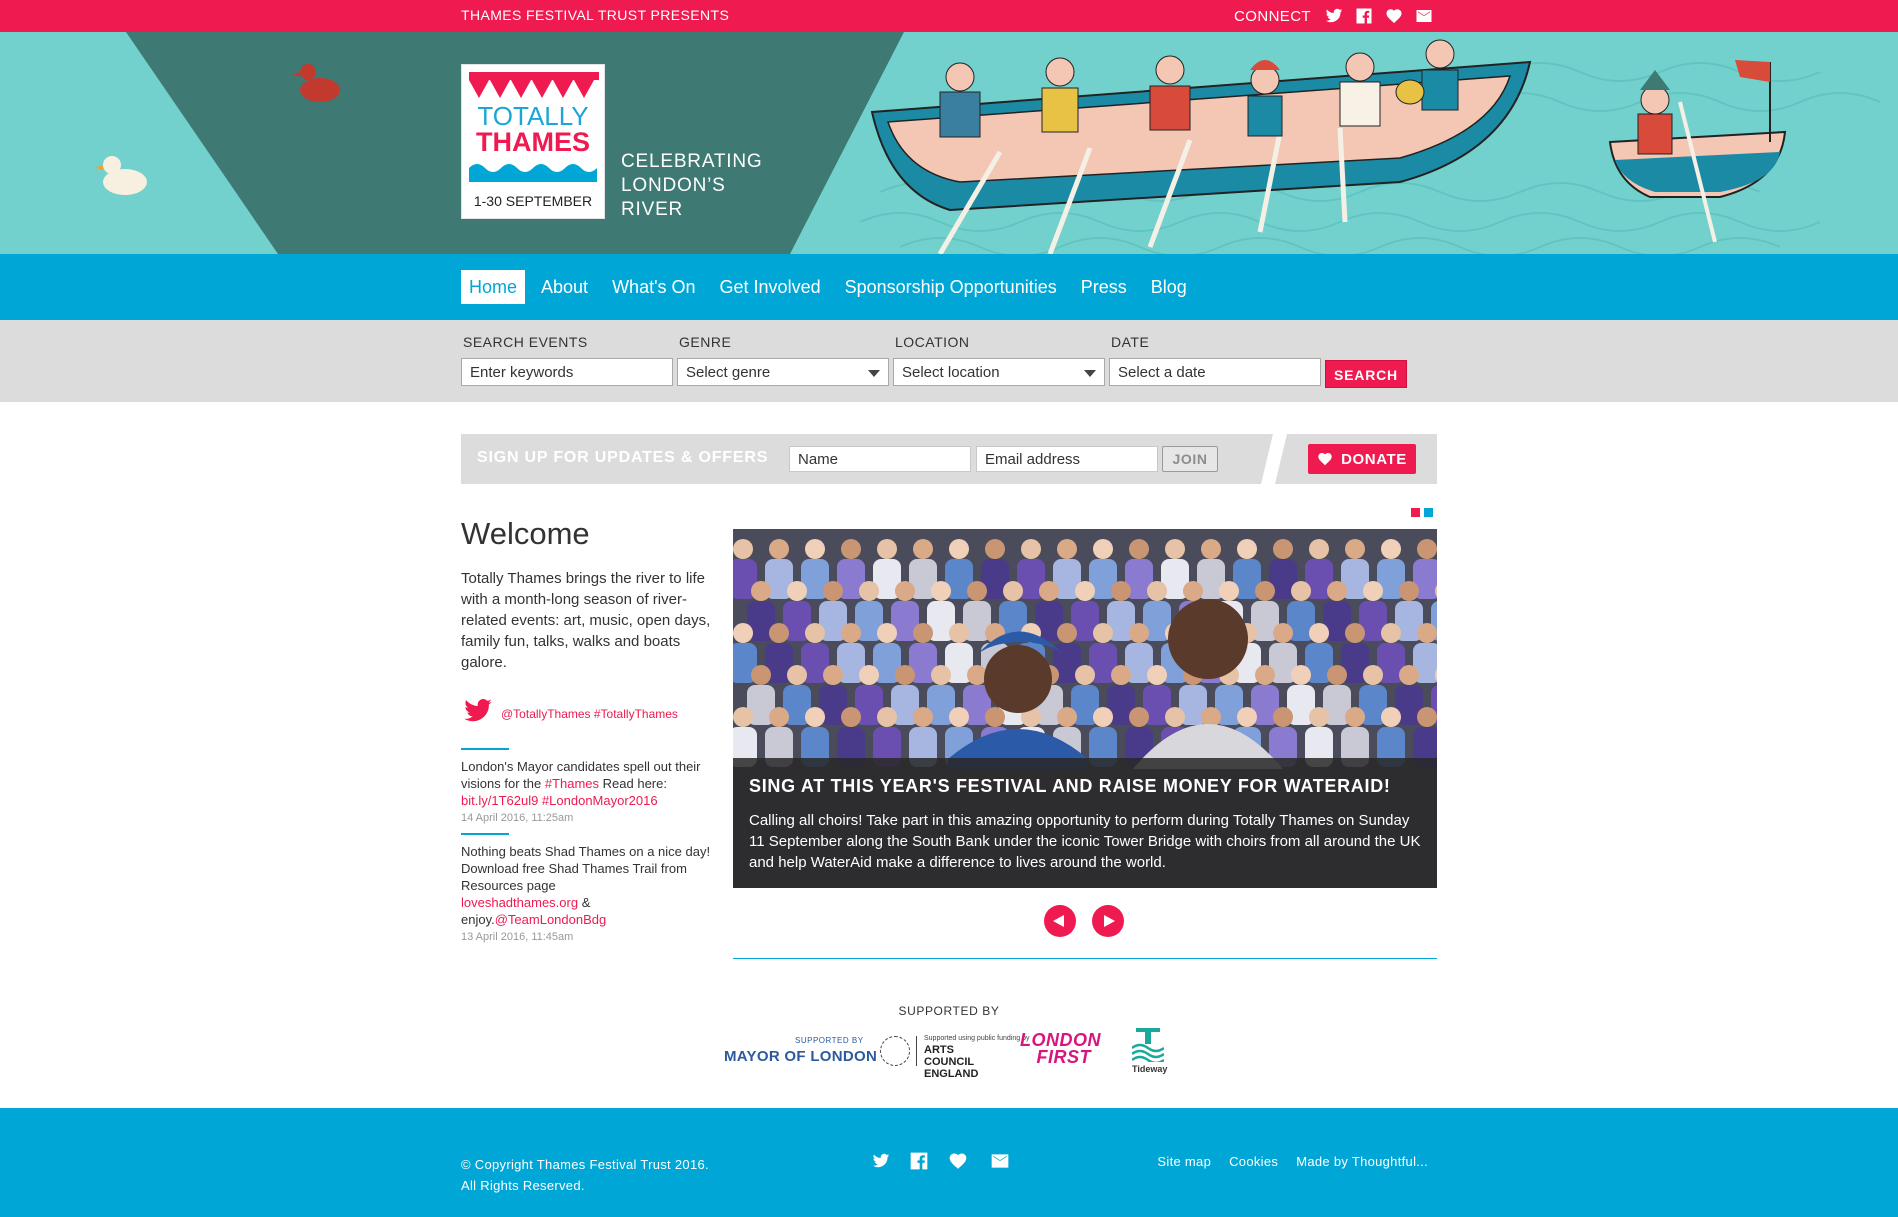  What do you see at coordinates (623, 457) in the screenshot?
I see `signup-title: SIGN UP FOR UPDATES & OFFERS` at bounding box center [623, 457].